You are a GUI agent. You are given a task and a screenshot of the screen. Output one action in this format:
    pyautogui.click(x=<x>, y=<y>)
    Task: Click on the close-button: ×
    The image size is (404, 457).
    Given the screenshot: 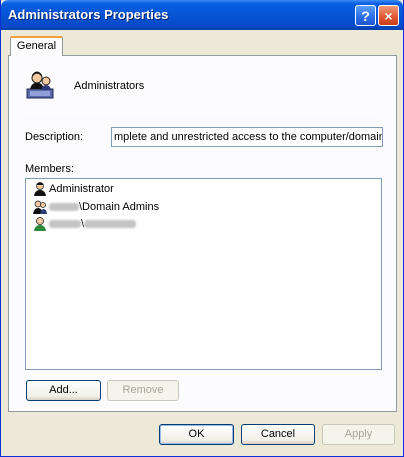 What is the action you would take?
    pyautogui.click(x=388, y=15)
    